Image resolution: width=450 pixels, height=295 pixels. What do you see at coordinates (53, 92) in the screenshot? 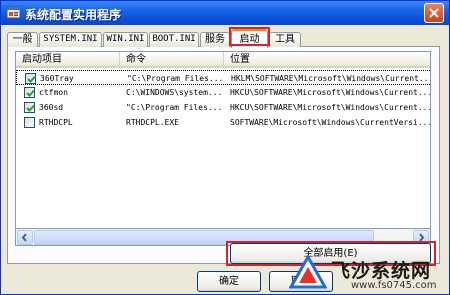
I see `startup-item-name: ctfmon` at bounding box center [53, 92].